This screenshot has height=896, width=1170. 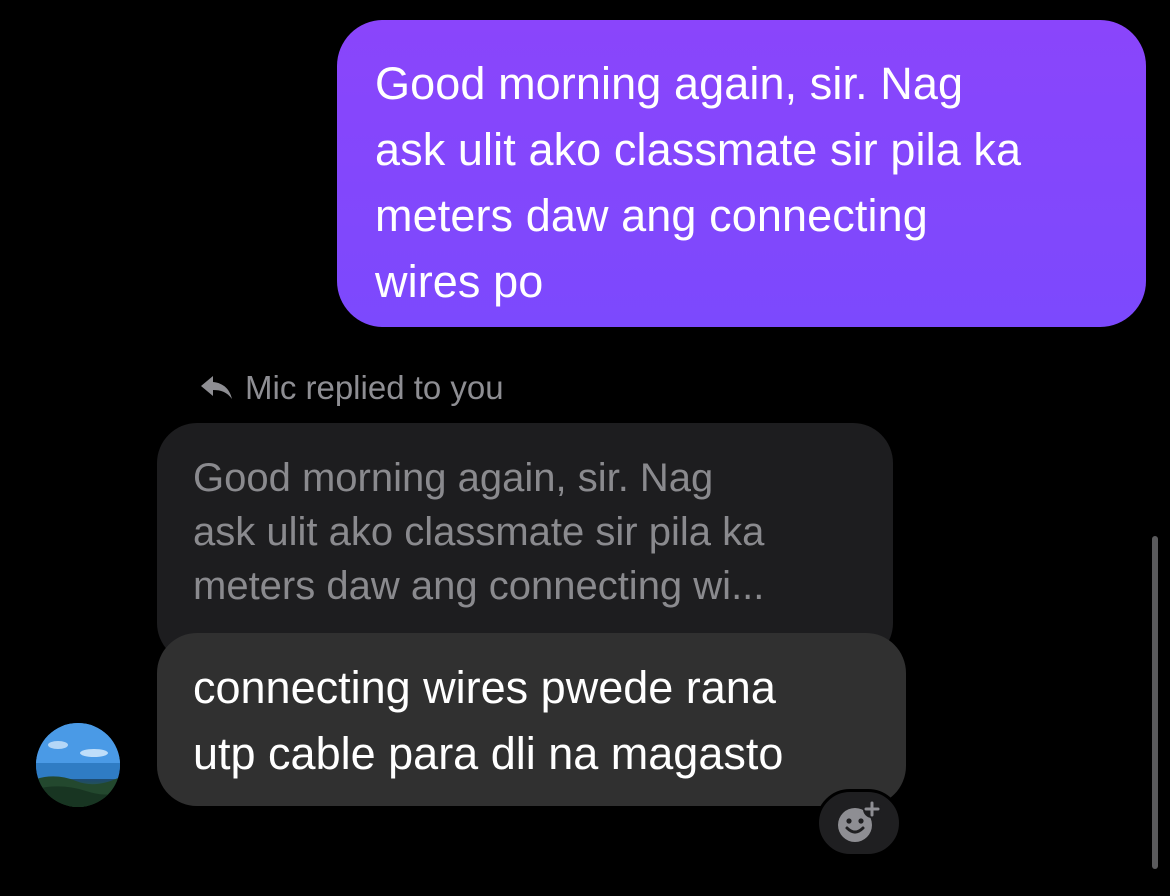 What do you see at coordinates (374, 387) in the screenshot?
I see `reply-context-text: Mic replied to you` at bounding box center [374, 387].